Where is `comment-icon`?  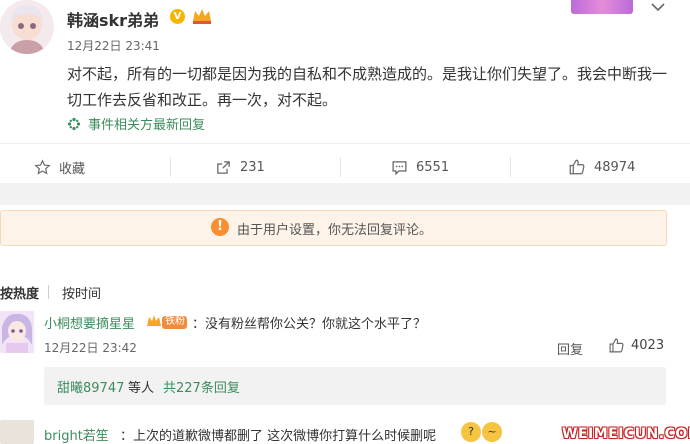
comment-icon is located at coordinates (399, 167).